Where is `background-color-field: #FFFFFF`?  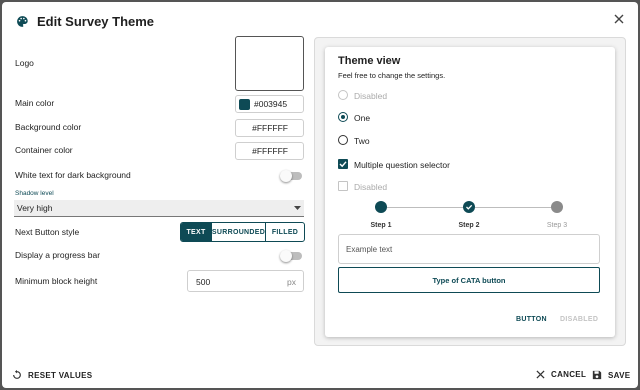
background-color-field: #FFFFFF is located at coordinates (269, 128).